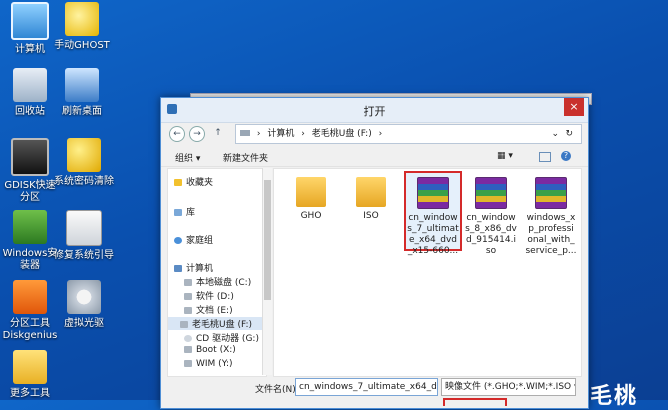 Image resolution: width=668 pixels, height=410 pixels. I want to click on desktop-icon-gdisk: GDISK快速分区, so click(30, 171).